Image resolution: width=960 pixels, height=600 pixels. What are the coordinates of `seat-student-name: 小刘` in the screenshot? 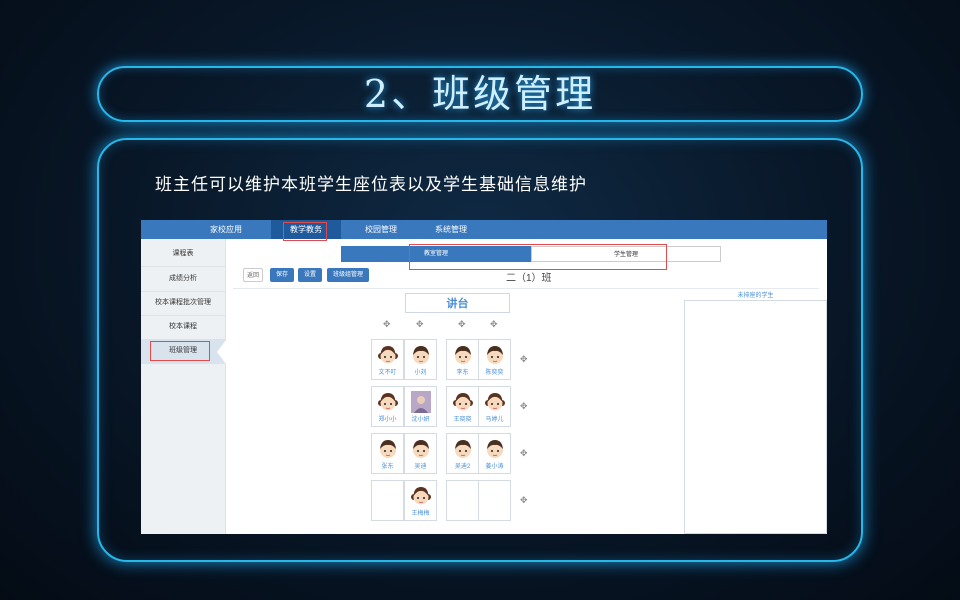 It's located at (420, 373).